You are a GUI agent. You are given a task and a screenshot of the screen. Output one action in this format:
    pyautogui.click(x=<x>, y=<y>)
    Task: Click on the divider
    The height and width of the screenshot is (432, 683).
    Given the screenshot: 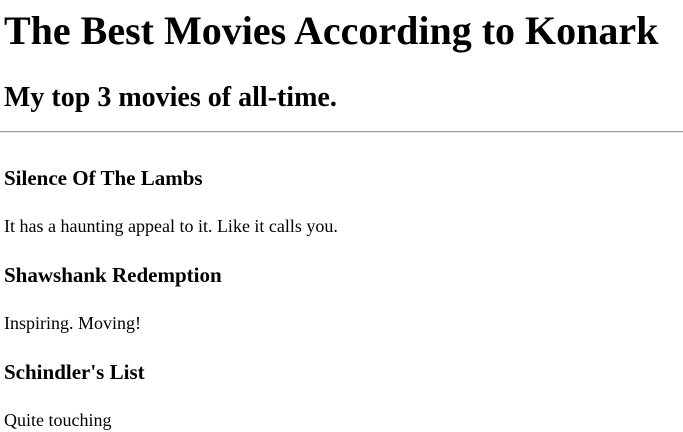 What is the action you would take?
    pyautogui.click(x=341, y=132)
    